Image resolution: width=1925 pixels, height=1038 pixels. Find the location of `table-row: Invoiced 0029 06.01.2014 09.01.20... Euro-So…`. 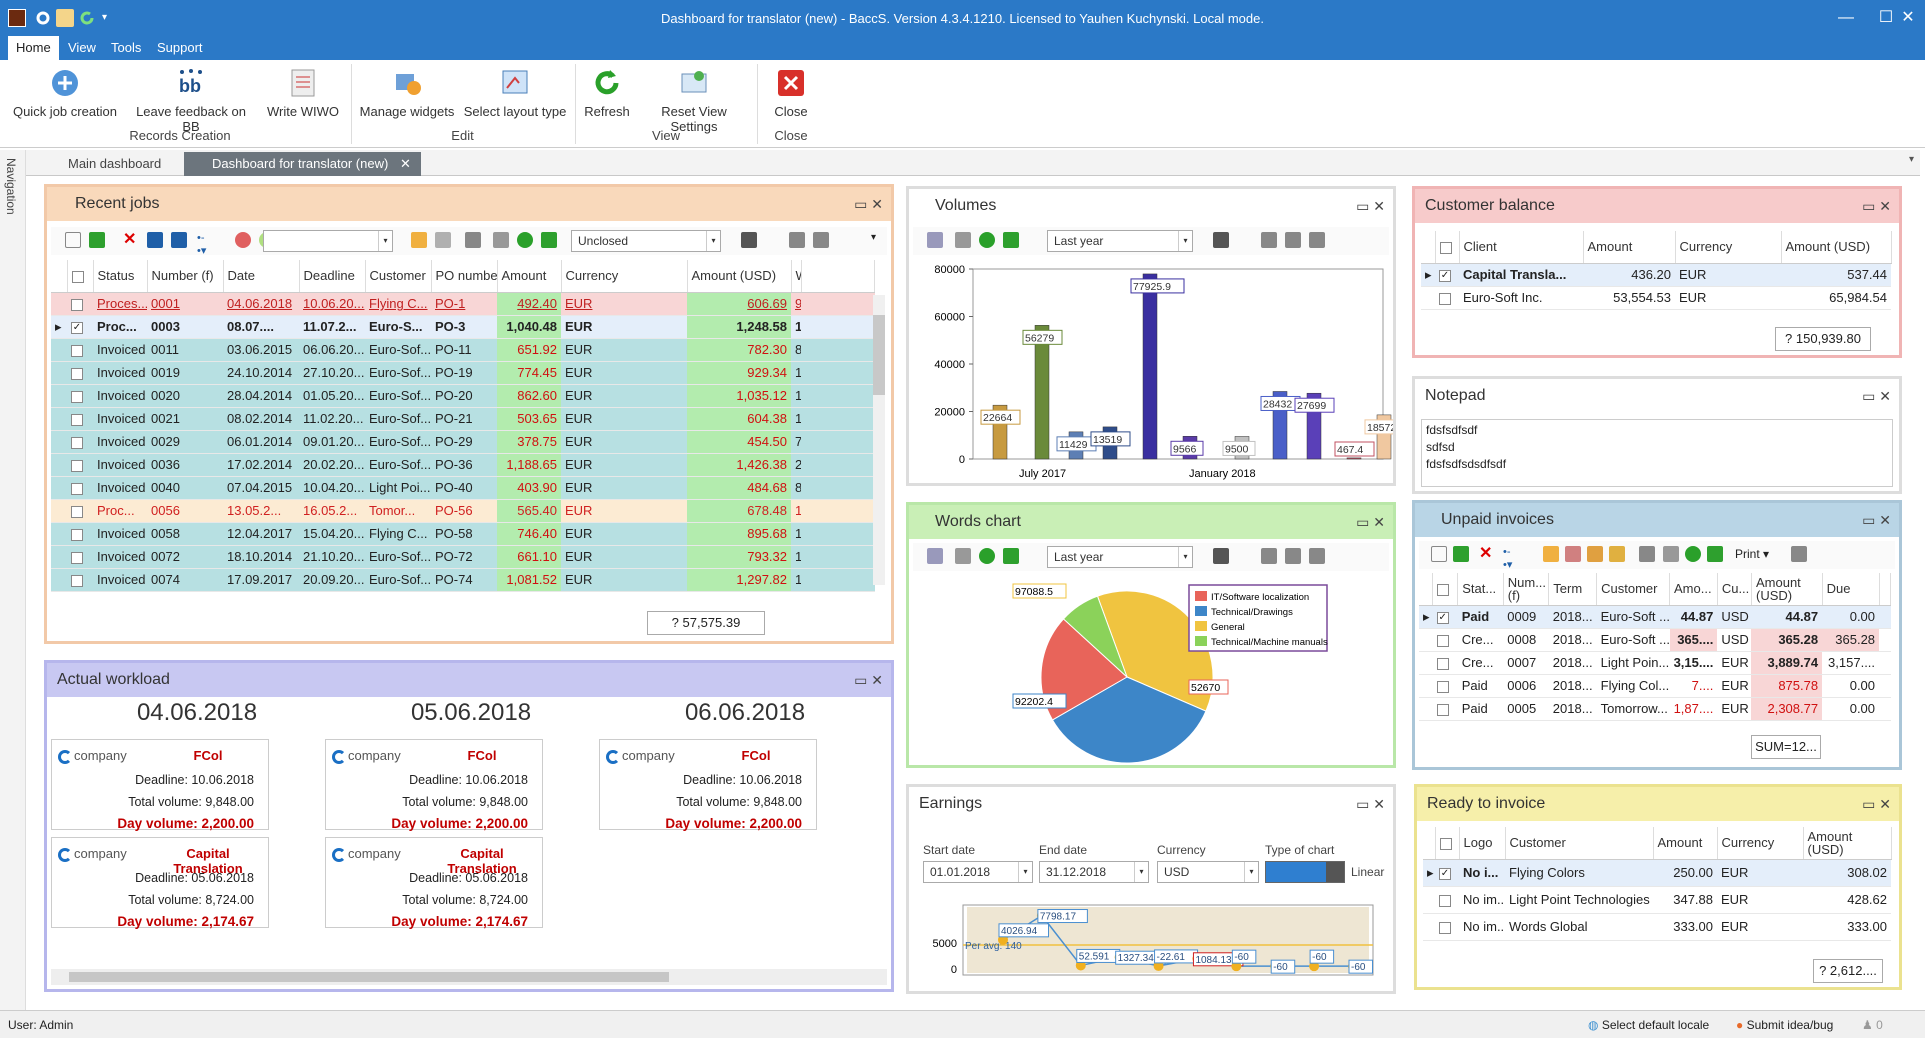

table-row: Invoiced 0029 06.01.2014 09.01.20... Euro-So… is located at coordinates (463, 442).